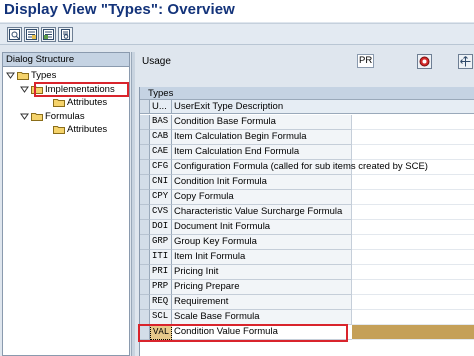  I want to click on table-row: DOI Document Init Formula, so click(307, 227).